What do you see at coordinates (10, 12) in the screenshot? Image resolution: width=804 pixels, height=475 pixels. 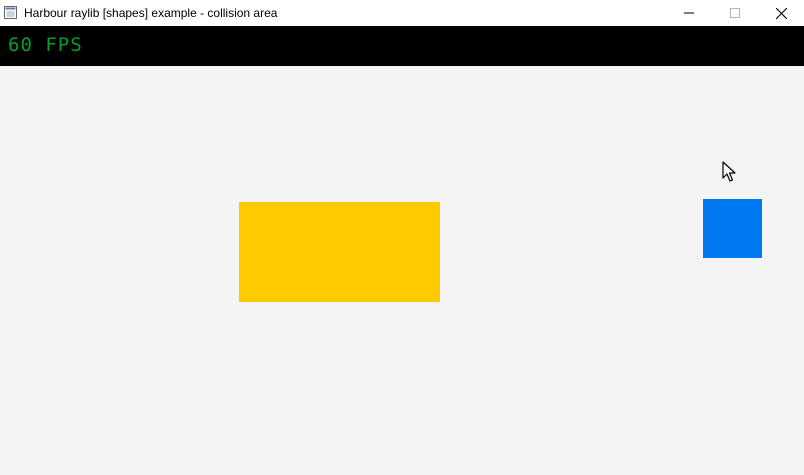 I see `app-icon` at bounding box center [10, 12].